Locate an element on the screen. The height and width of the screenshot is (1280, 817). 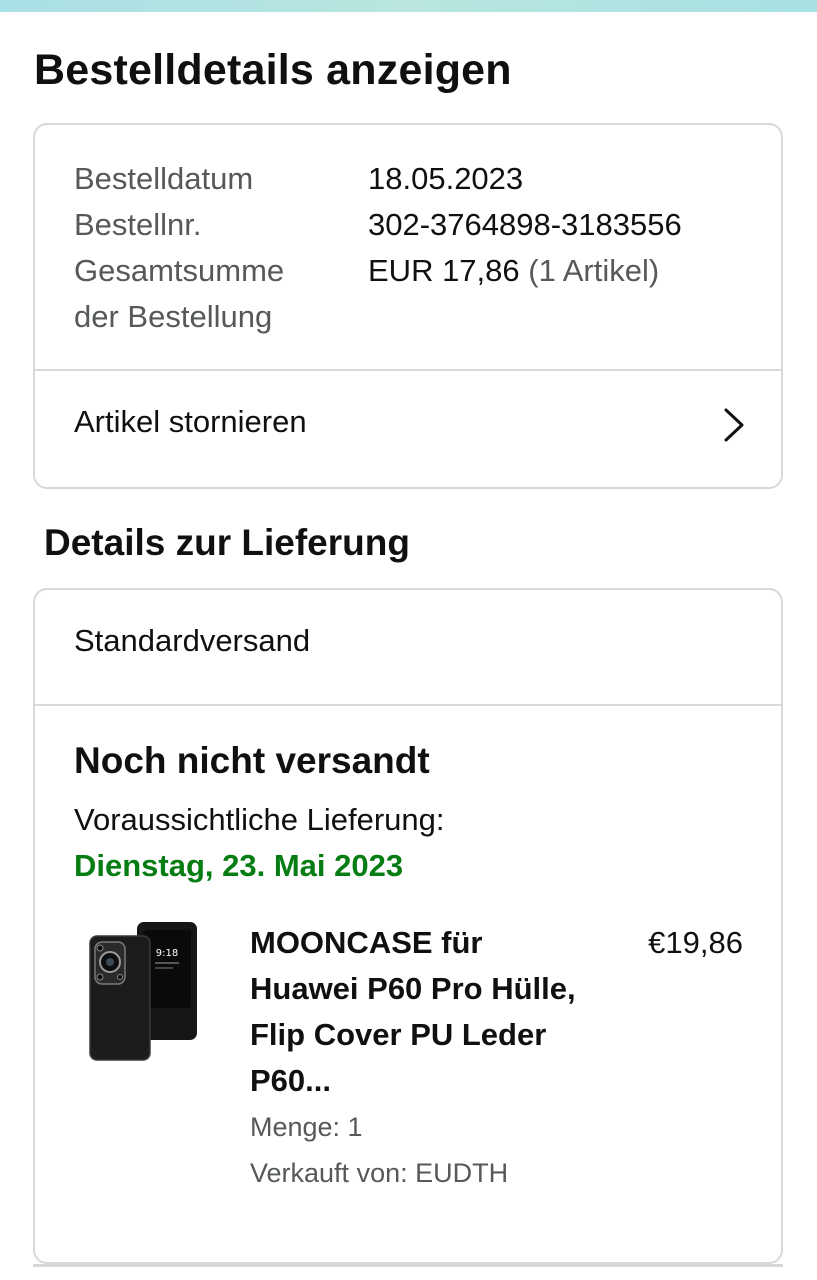
page-title: Bestelldetails anzeigen is located at coordinates (273, 70).